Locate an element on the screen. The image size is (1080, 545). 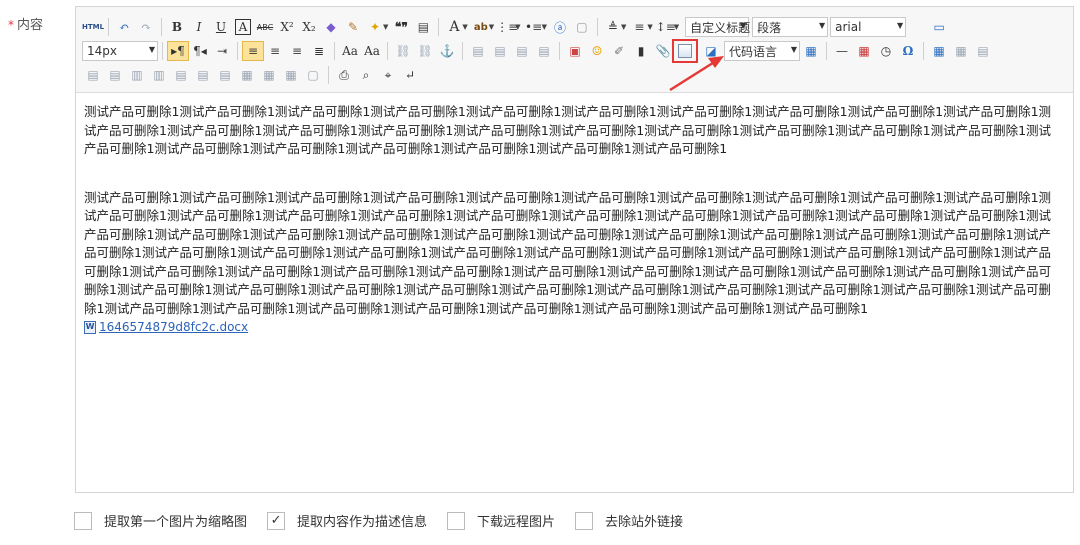
undo-icon: ↶ is located at coordinates (124, 27).